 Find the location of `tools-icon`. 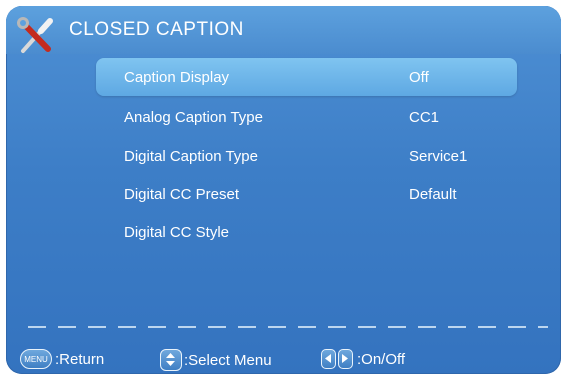

tools-icon is located at coordinates (35, 35).